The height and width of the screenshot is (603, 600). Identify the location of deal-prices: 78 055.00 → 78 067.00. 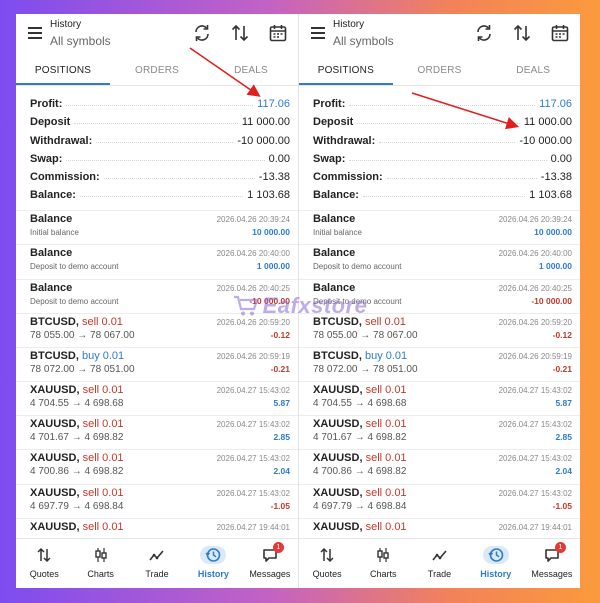
(365, 335).